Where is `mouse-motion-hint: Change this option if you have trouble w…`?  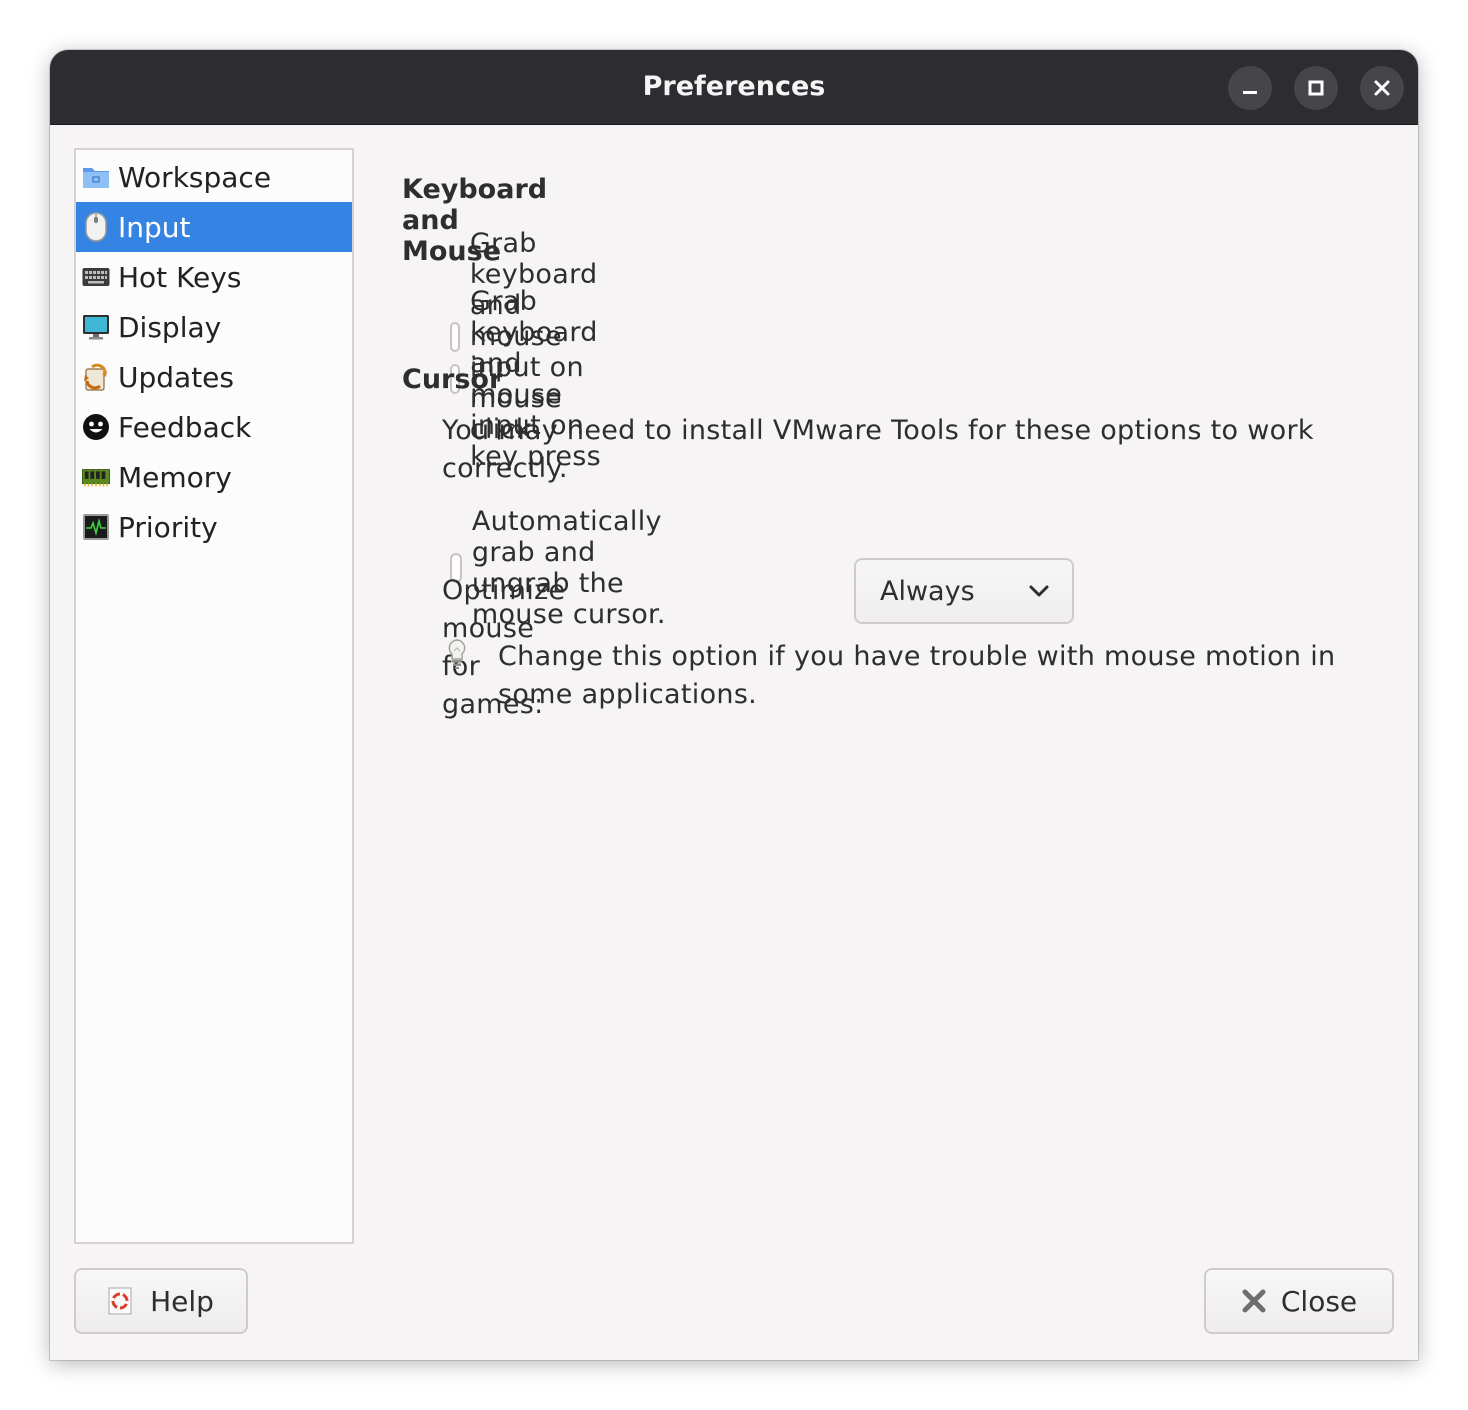
mouse-motion-hint: Change this option if you have trouble w… is located at coordinates (917, 675).